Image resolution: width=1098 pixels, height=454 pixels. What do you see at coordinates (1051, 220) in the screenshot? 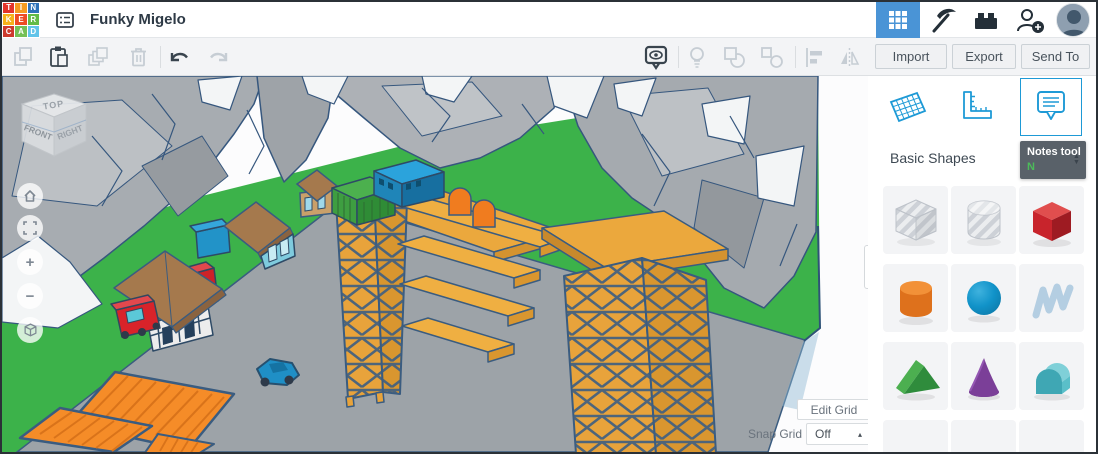
I see `shape-tile-box` at bounding box center [1051, 220].